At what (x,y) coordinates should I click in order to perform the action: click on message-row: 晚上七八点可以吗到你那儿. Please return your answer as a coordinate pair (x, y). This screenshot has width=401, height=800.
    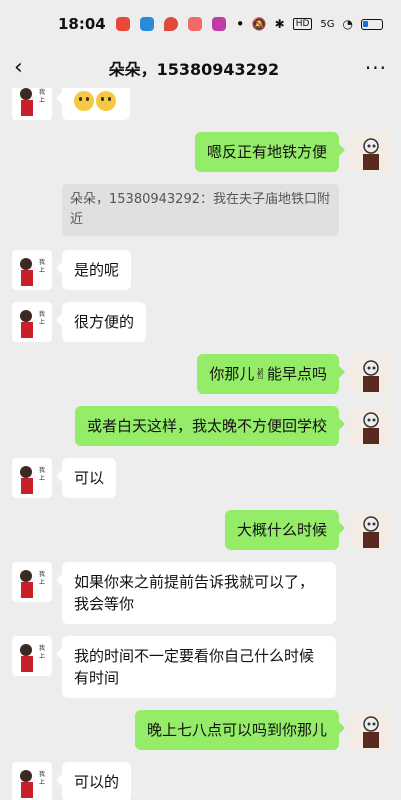
    Looking at the image, I should click on (200, 730).